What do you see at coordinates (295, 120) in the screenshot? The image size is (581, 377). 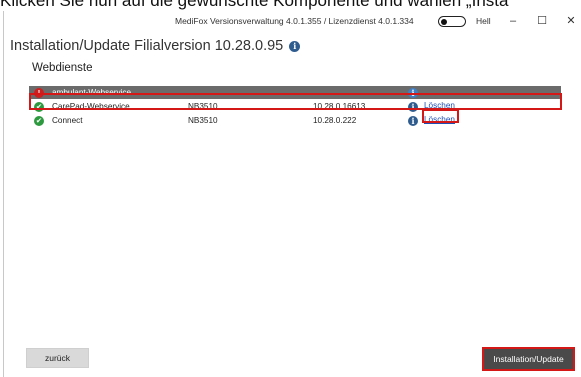 I see `service-row-connect: ✔ Connect NB3510 10.28.0.222 i Löschen` at bounding box center [295, 120].